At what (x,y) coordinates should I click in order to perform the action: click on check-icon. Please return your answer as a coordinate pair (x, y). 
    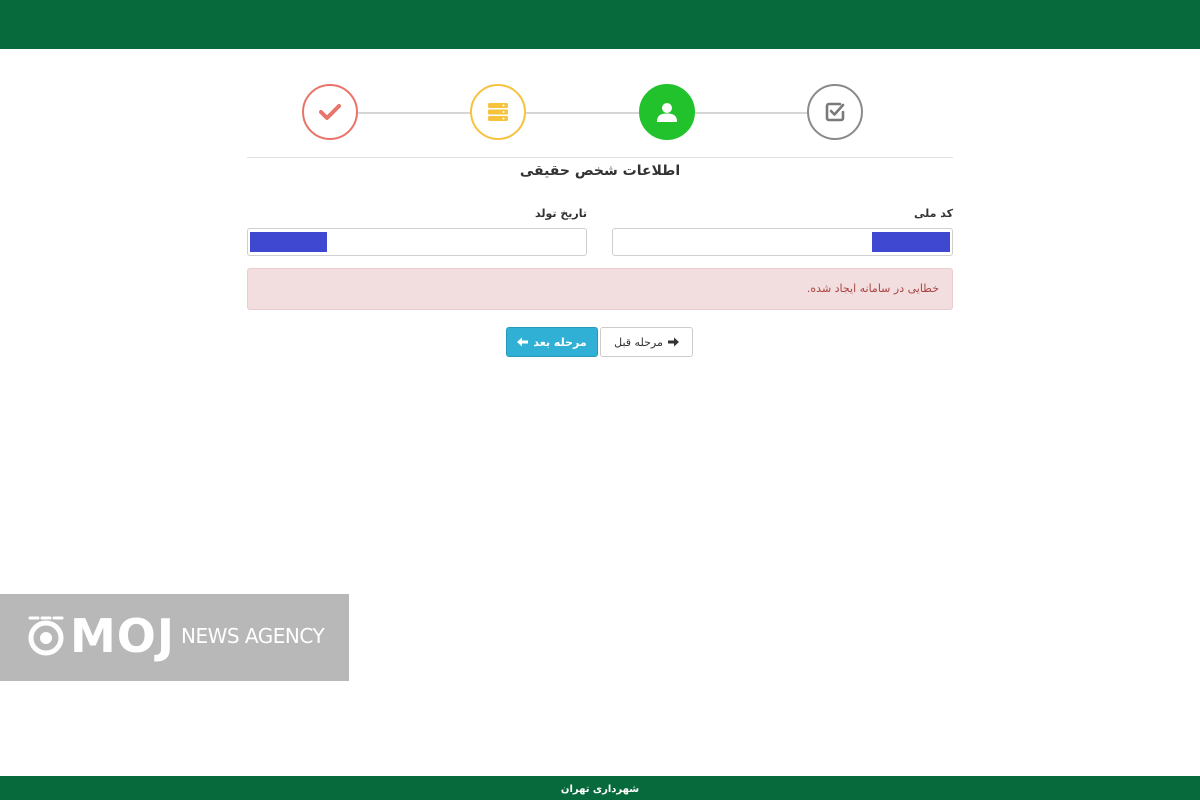
    Looking at the image, I should click on (330, 112).